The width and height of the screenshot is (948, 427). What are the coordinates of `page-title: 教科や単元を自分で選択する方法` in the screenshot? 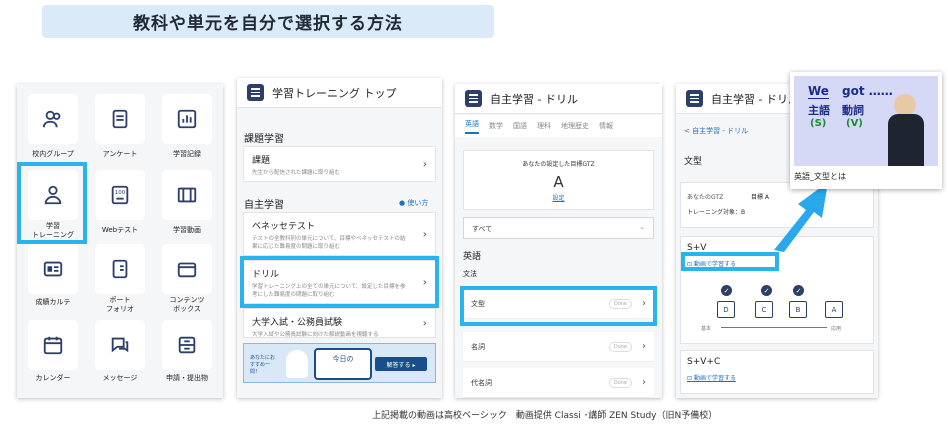 It's located at (268, 24).